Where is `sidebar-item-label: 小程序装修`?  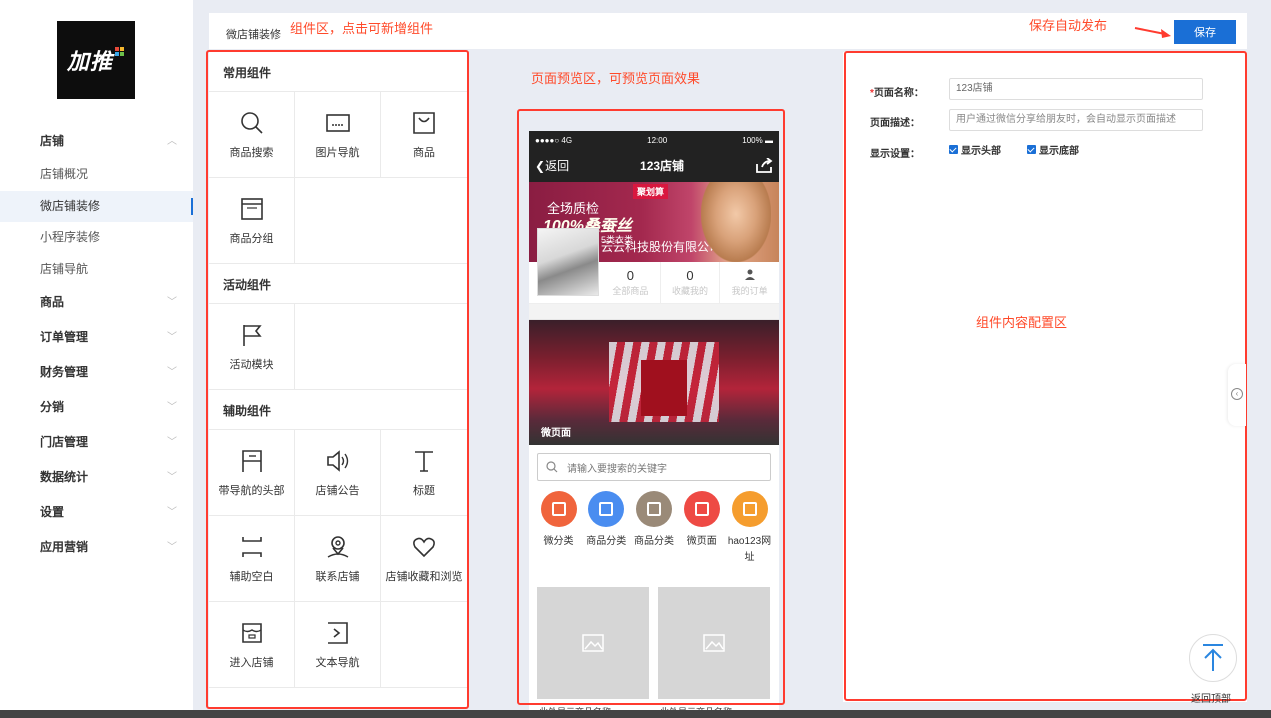
sidebar-item-label: 小程序装修 is located at coordinates (70, 237).